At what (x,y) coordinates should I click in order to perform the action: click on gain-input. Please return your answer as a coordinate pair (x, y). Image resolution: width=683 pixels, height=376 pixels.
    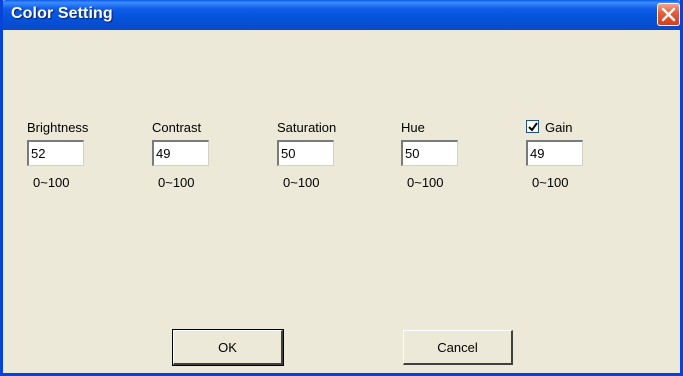
    Looking at the image, I should click on (554, 153).